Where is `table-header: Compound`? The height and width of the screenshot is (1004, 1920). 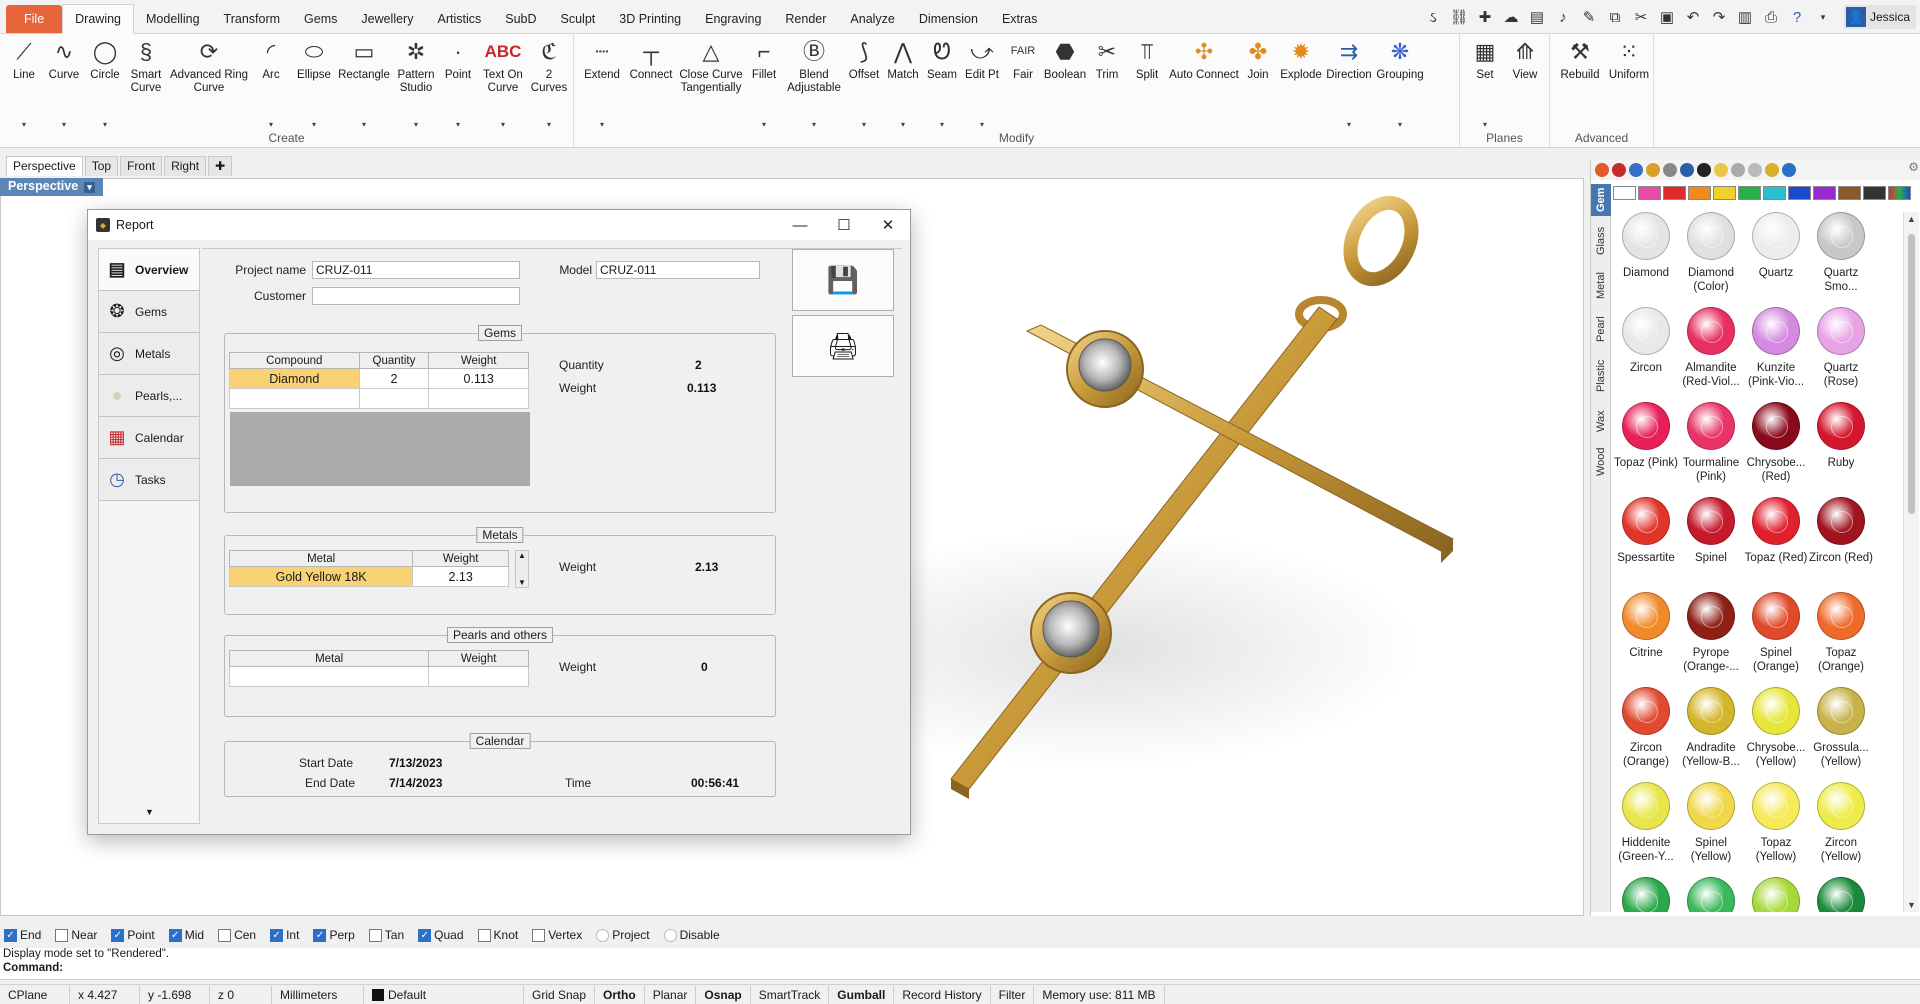
table-header: Compound is located at coordinates (294, 360).